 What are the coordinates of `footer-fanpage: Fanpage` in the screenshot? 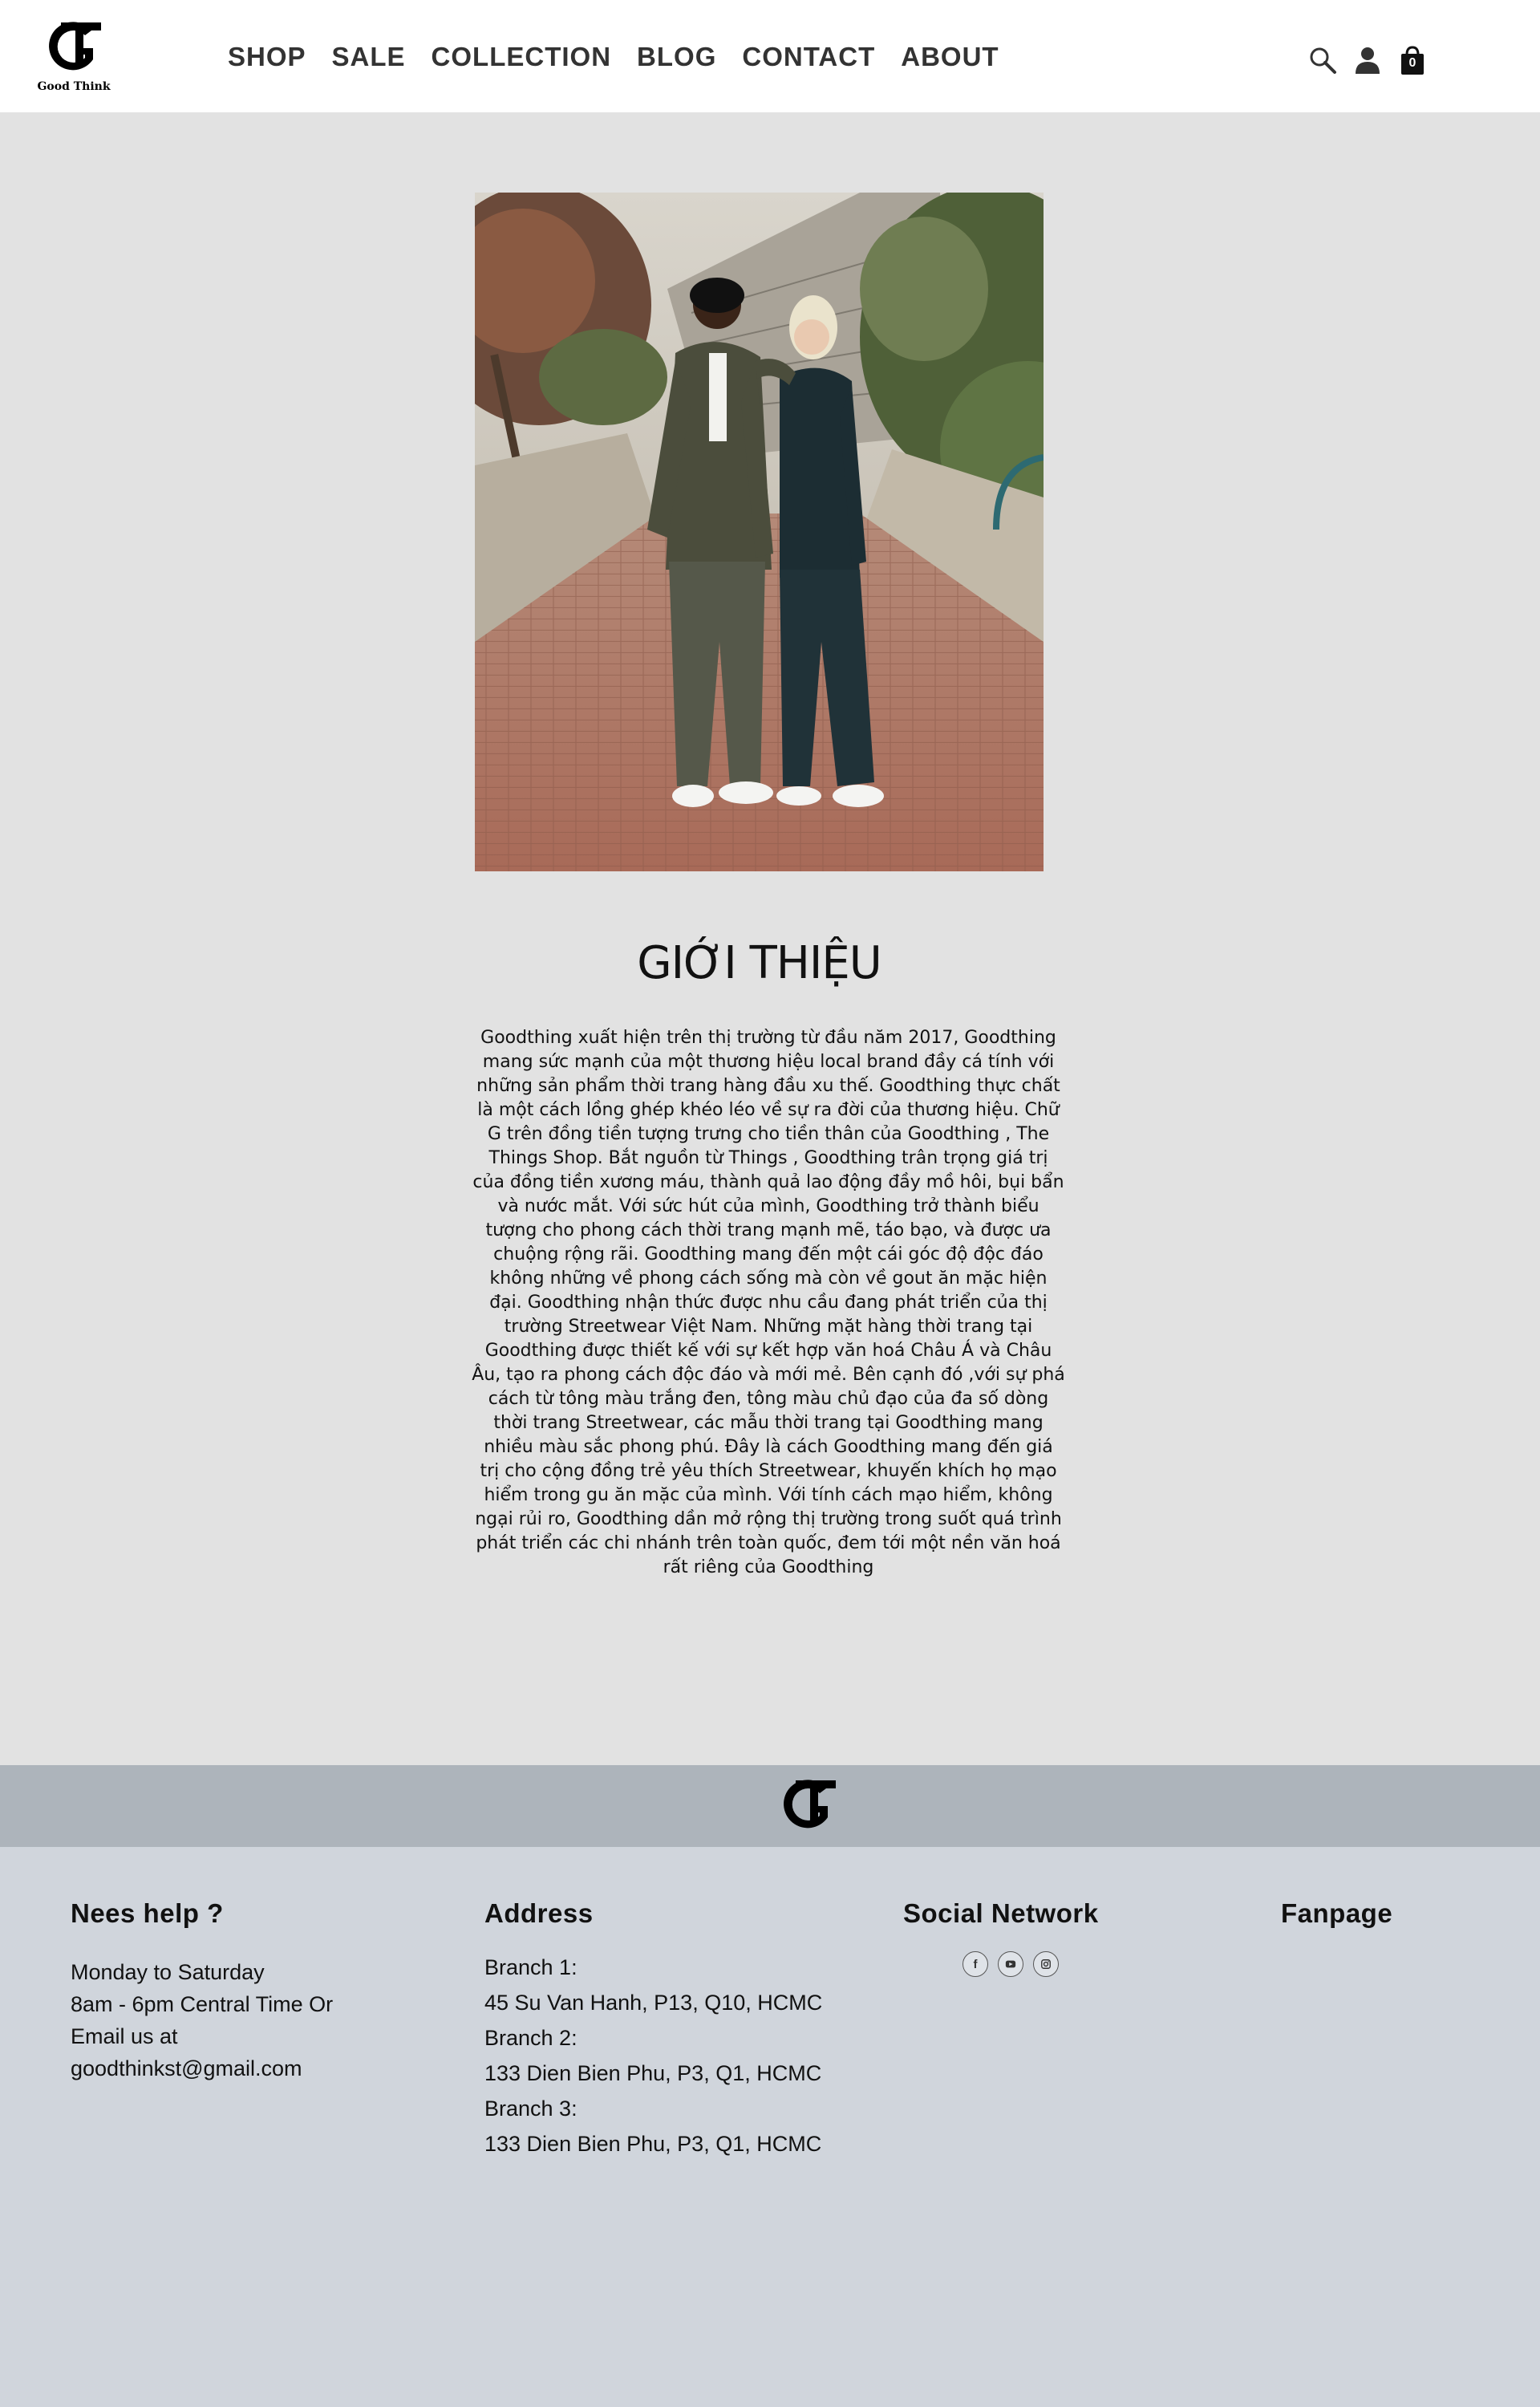 It's located at (1401, 1913).